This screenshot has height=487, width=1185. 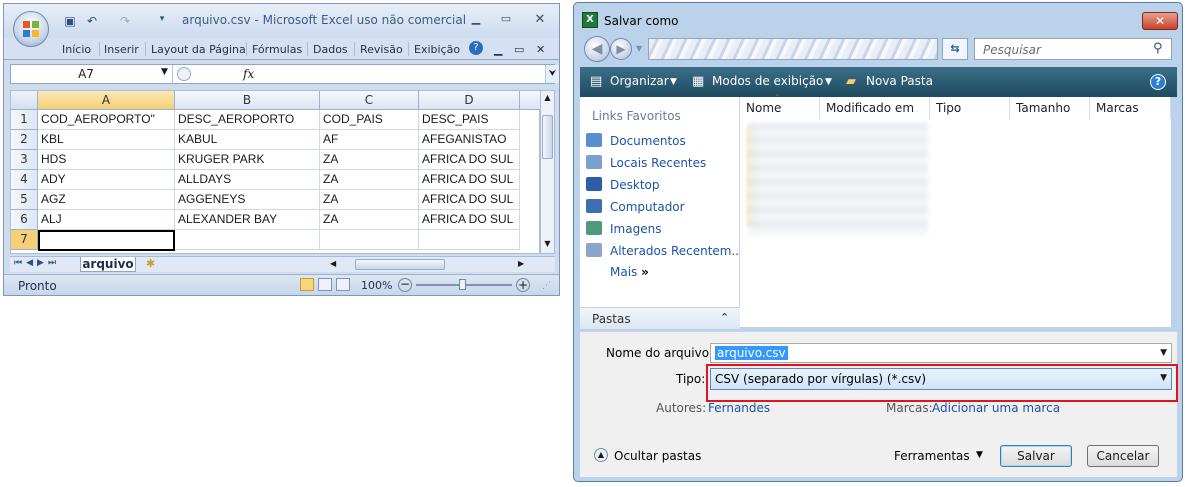 What do you see at coordinates (24, 100) in the screenshot?
I see `select-all-corner` at bounding box center [24, 100].